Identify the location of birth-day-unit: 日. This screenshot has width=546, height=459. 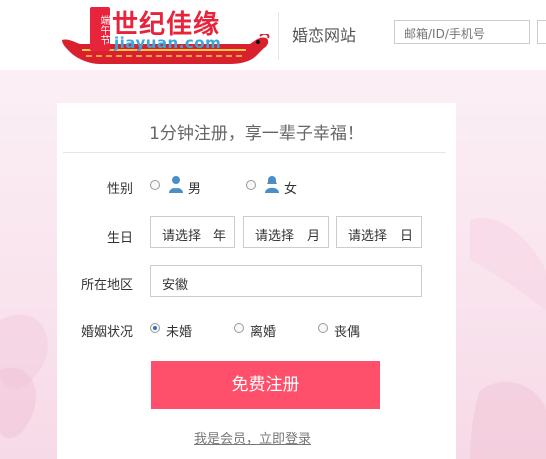
(406, 236).